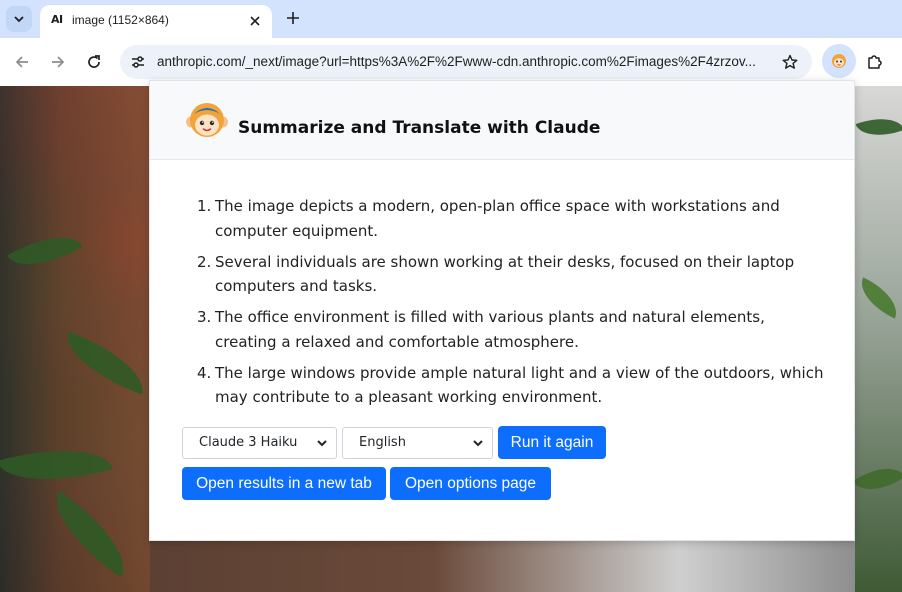  I want to click on model-select-value: Claude 3 Haiku, so click(248, 442).